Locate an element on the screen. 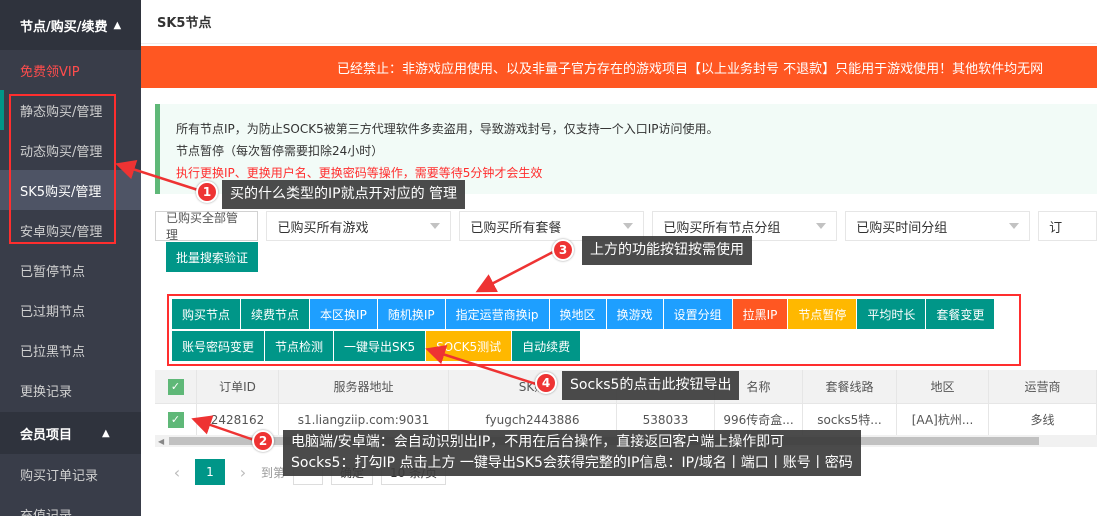  annotation-tip-2-line-1: 电脑端/安卓端：会自动识别出IP，不用在后台操作，直接返回客户端上操作即可 is located at coordinates (538, 442).